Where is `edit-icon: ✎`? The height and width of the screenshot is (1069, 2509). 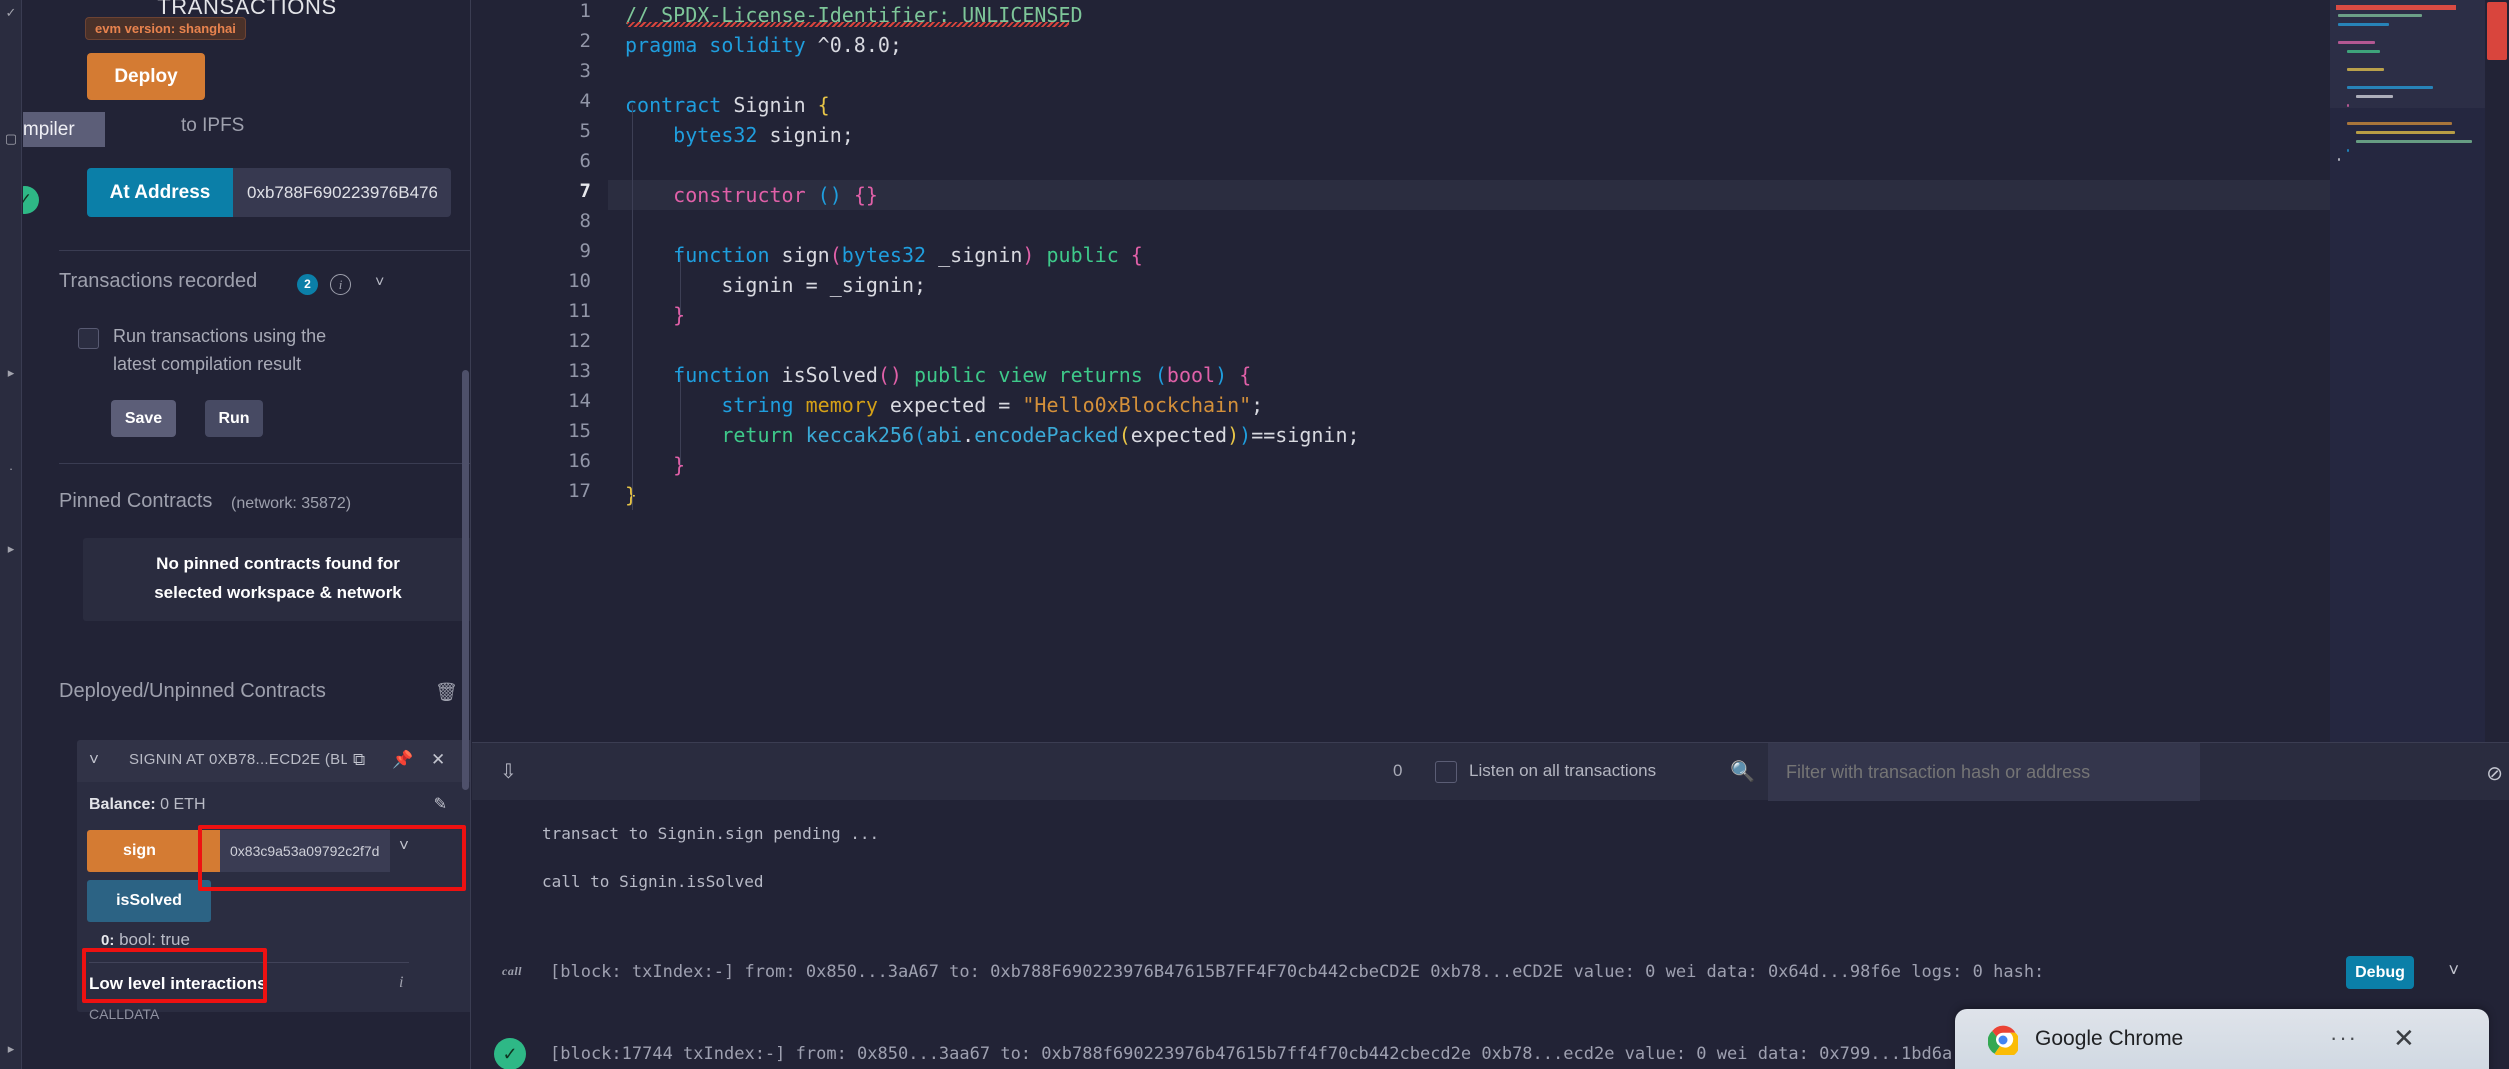
edit-icon: ✎ is located at coordinates (440, 804).